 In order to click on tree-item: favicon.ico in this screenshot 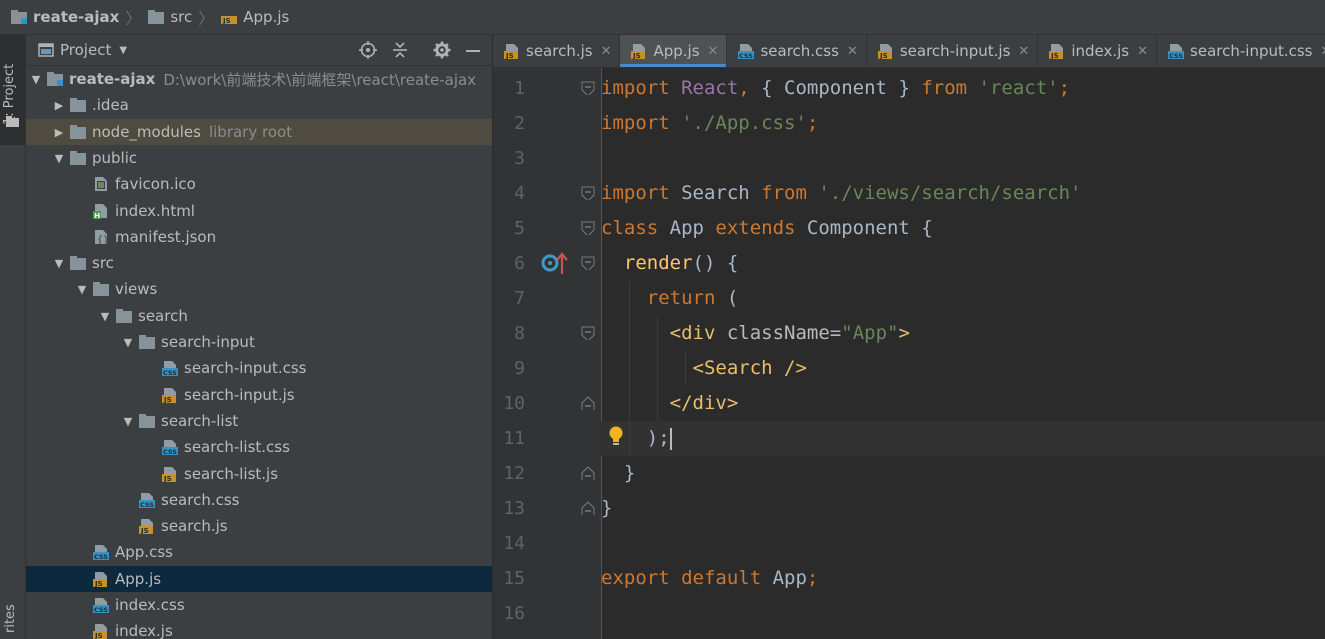, I will do `click(259, 184)`.